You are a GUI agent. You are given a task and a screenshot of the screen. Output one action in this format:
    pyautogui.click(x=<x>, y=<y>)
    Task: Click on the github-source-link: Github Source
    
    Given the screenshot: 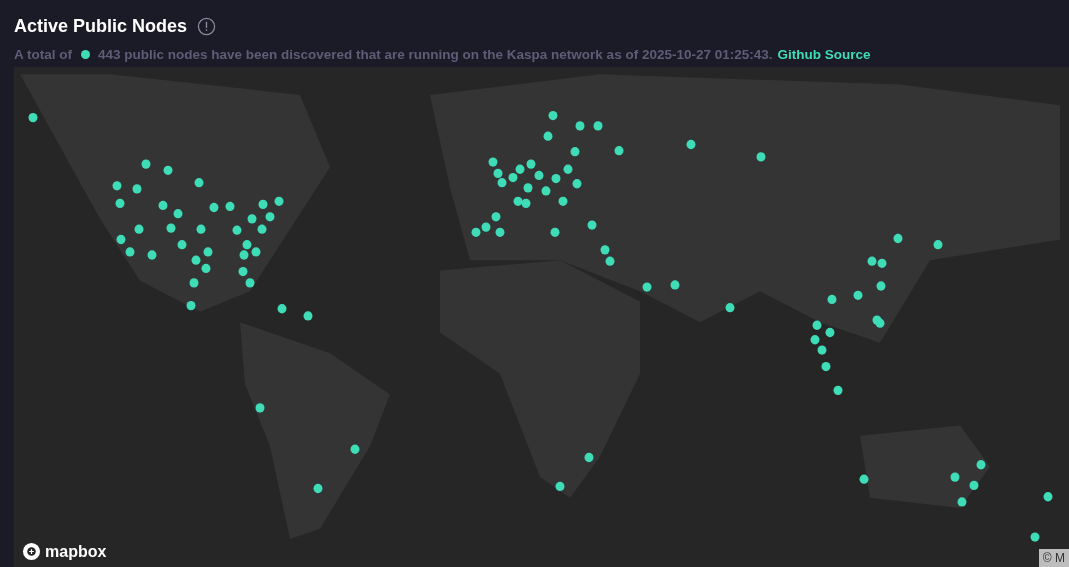 What is the action you would take?
    pyautogui.click(x=824, y=54)
    